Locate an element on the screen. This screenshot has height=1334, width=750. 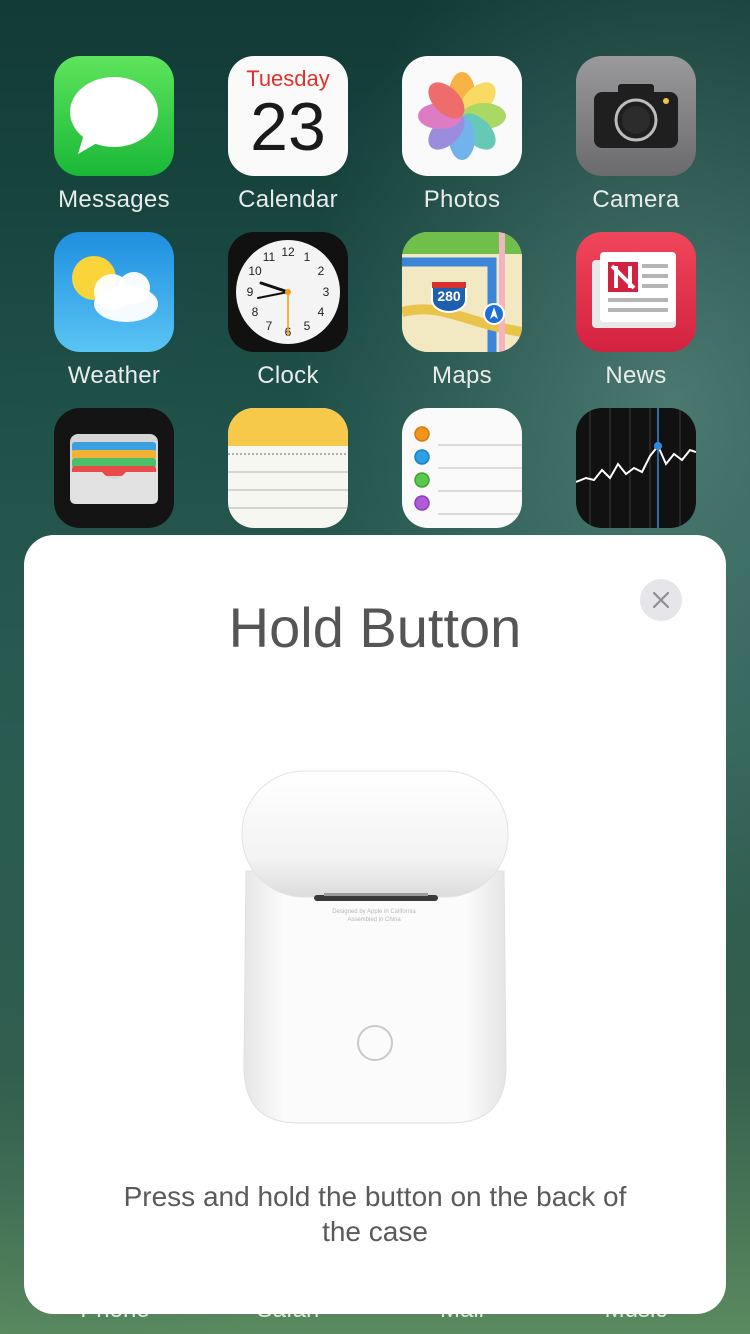
app-messages: Messages is located at coordinates (114, 135).